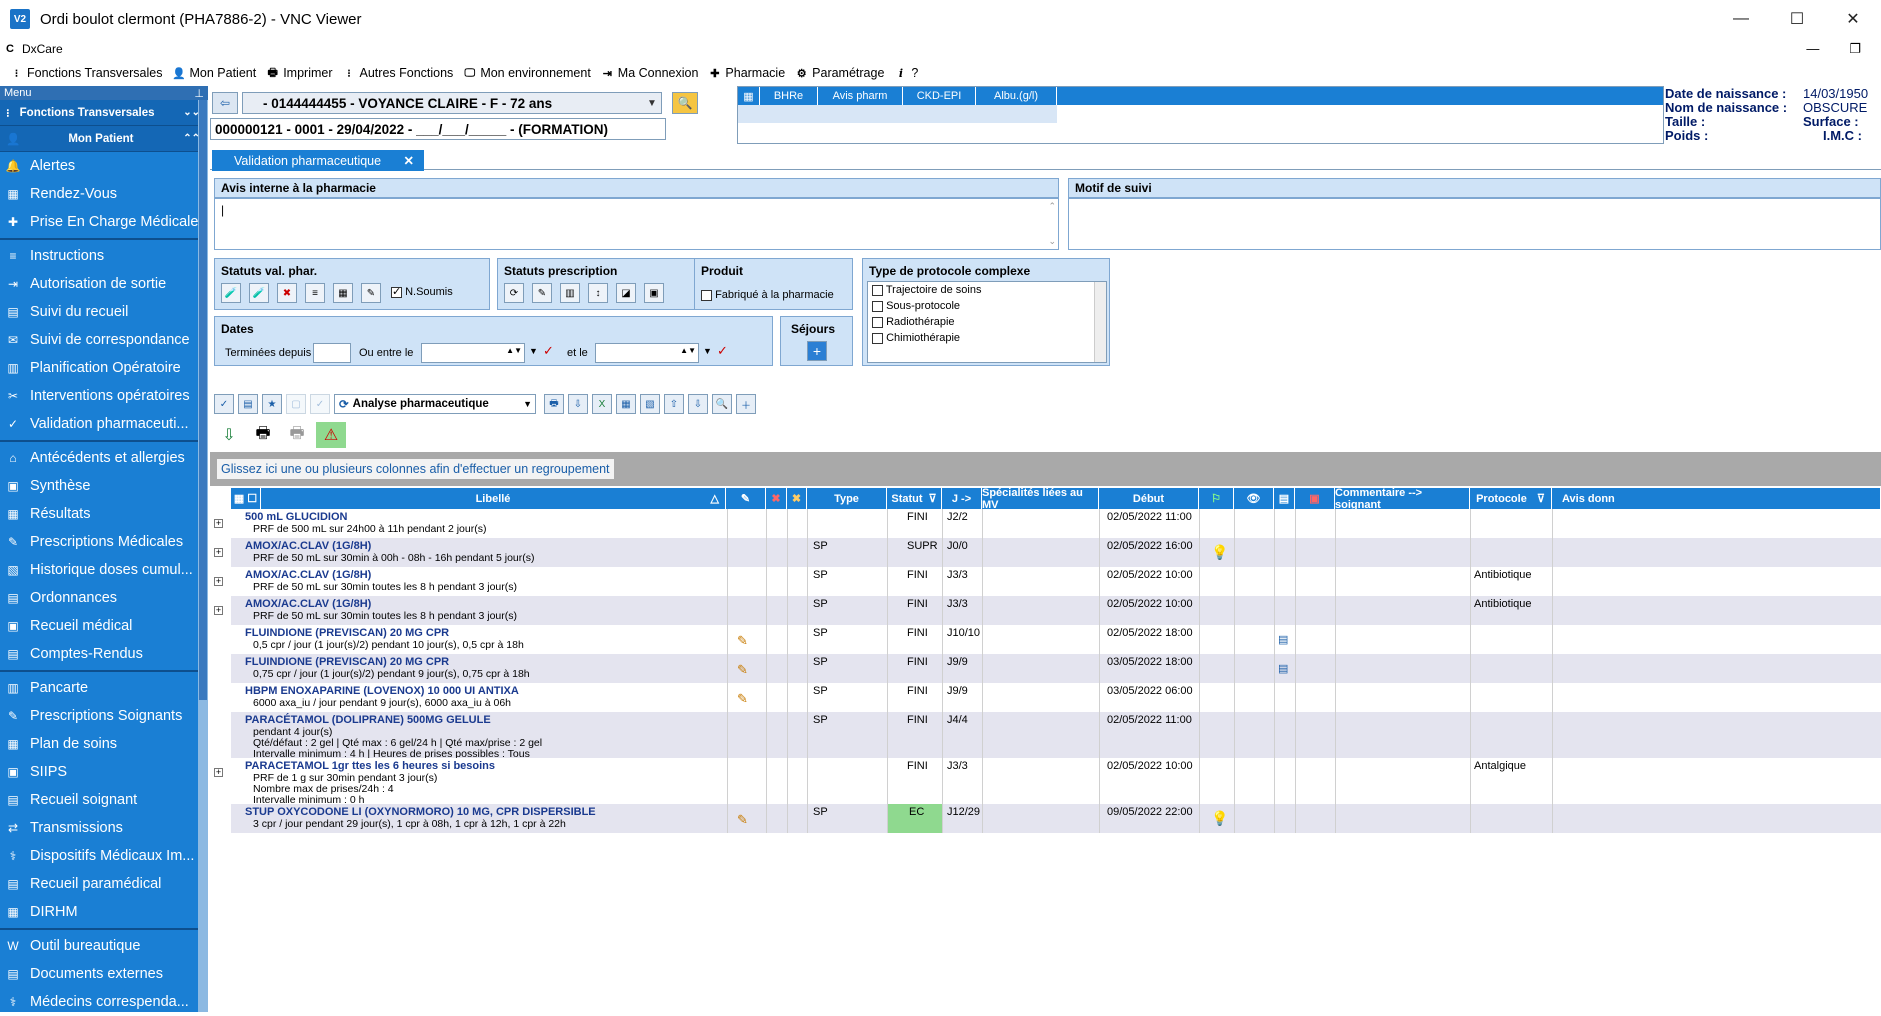  I want to click on grid-settings-icon: ▧, so click(650, 404).